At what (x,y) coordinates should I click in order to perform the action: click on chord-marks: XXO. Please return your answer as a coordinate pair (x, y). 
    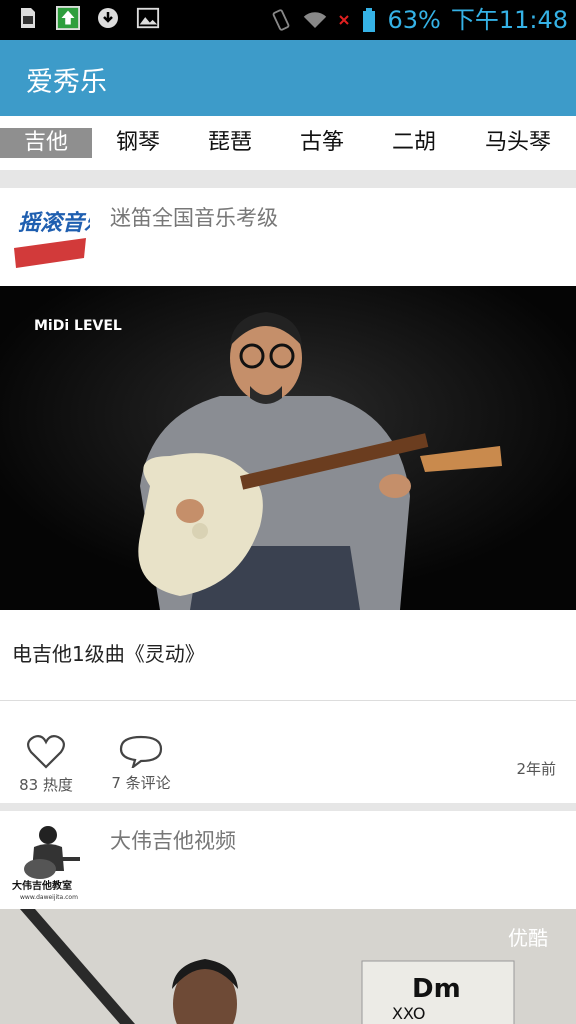
    Looking at the image, I should click on (409, 1013).